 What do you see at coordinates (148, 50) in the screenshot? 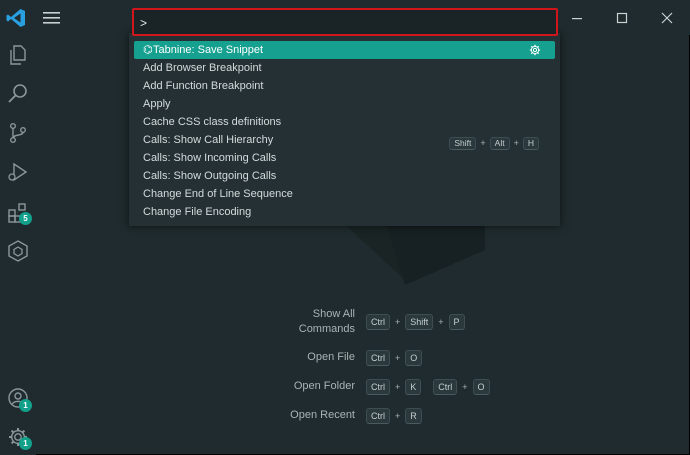
I see `tabnine-icon: ⌬` at bounding box center [148, 50].